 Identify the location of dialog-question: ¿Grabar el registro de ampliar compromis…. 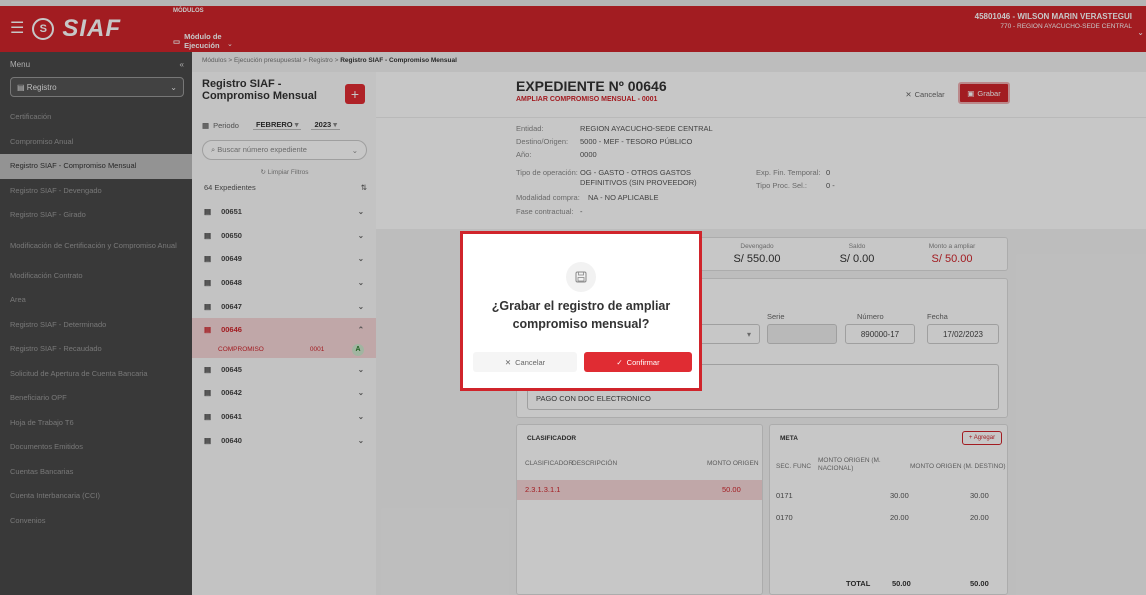
(581, 315).